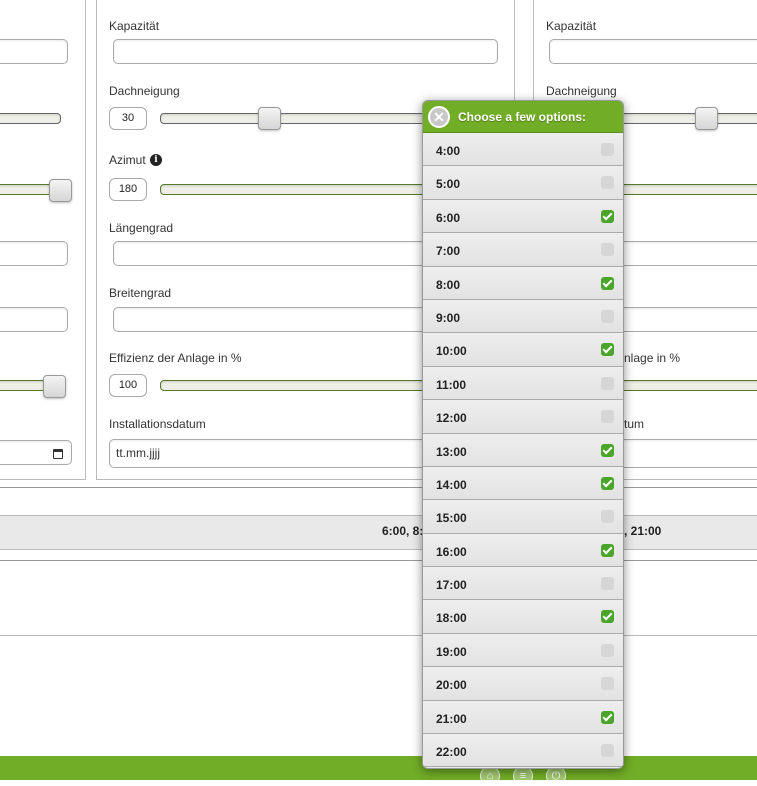 This screenshot has height=786, width=757. Describe the element at coordinates (451, 351) in the screenshot. I see `option-label: 10:00` at that location.